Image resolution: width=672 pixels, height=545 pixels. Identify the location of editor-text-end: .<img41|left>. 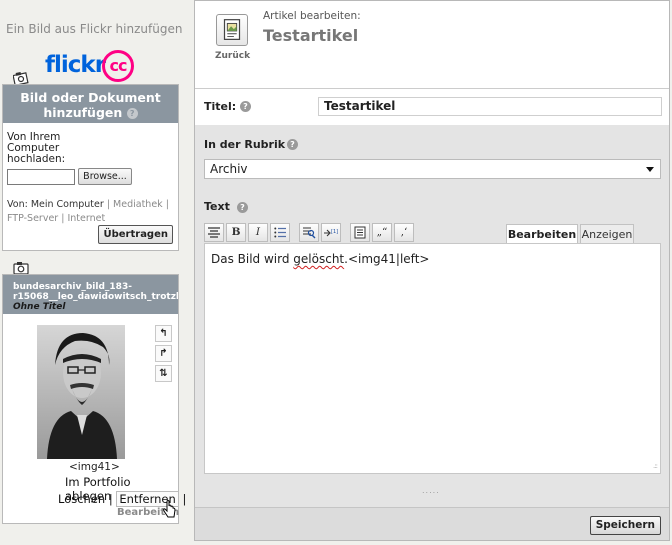
(387, 259).